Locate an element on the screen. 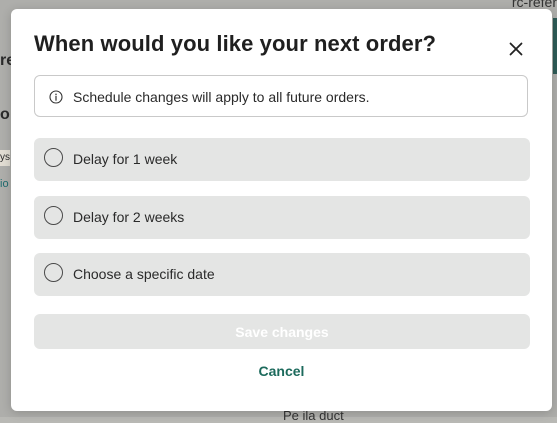 The image size is (557, 423). save-changes-button: Save changes is located at coordinates (282, 331).